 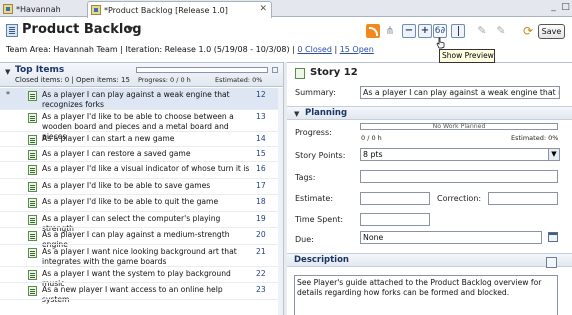 I want to click on progress-label: Progress: 0 / 0 h, so click(x=164, y=80).